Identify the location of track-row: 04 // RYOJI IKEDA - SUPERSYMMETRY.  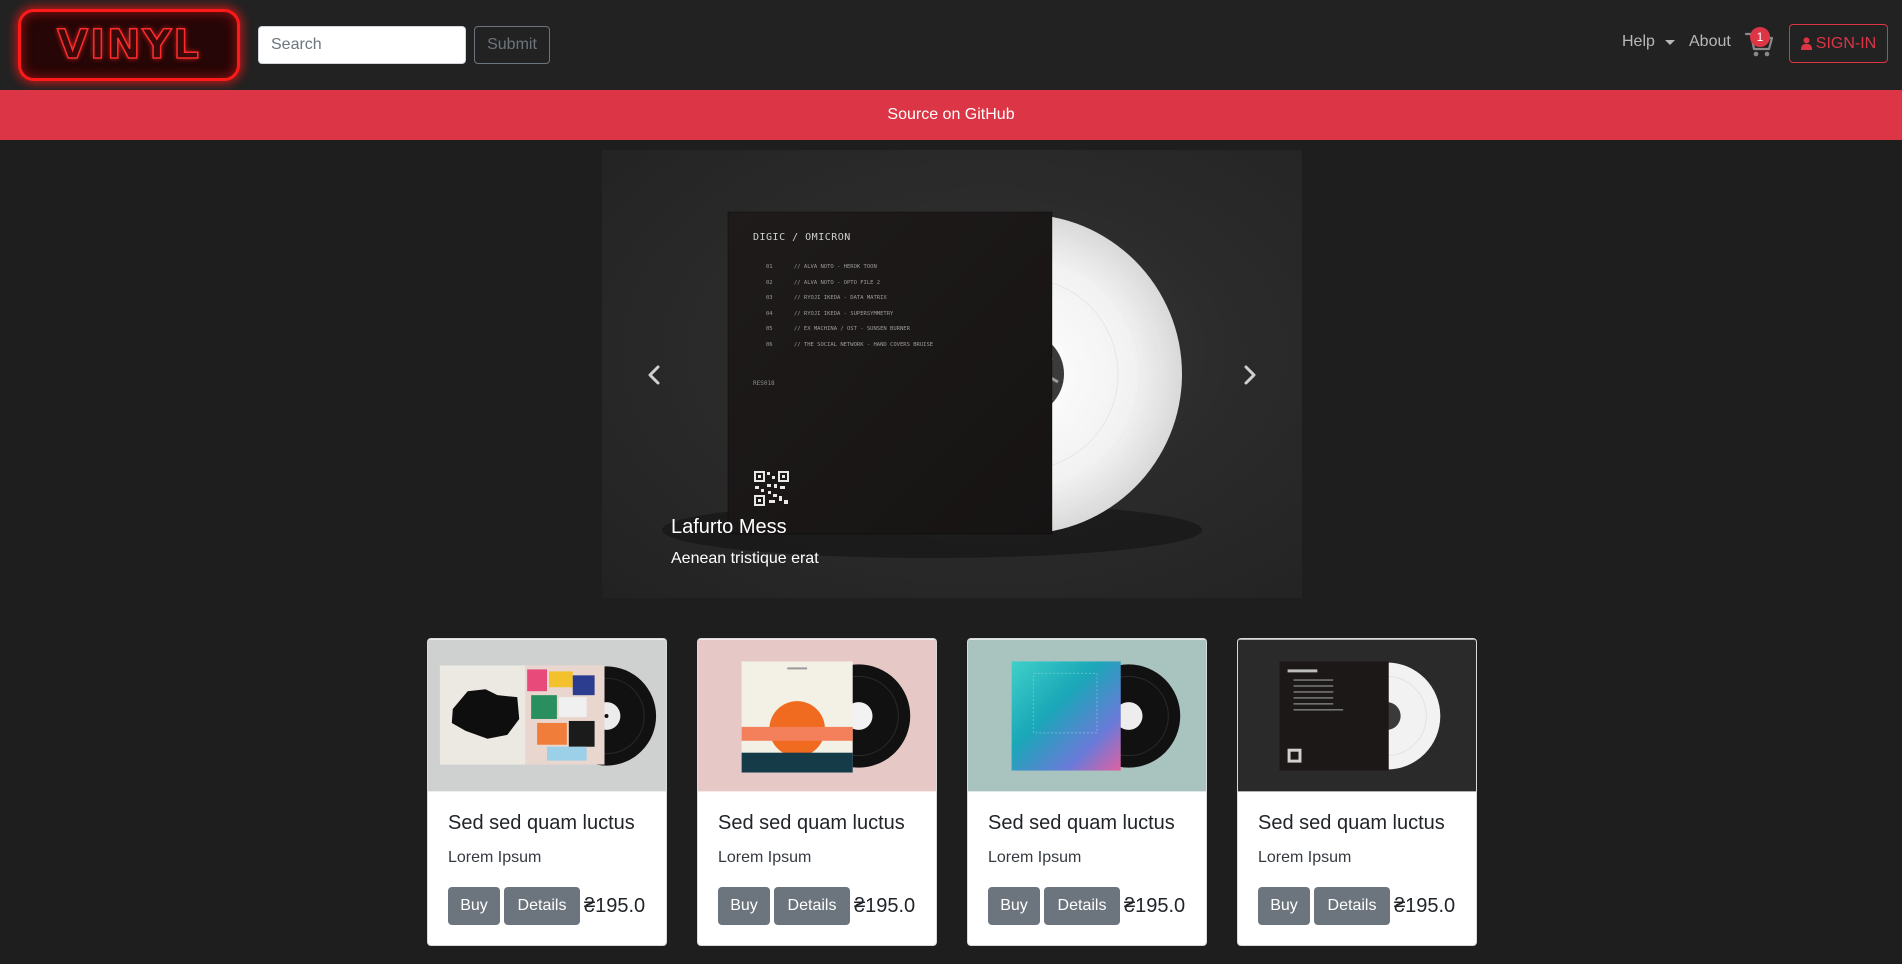
(849, 315).